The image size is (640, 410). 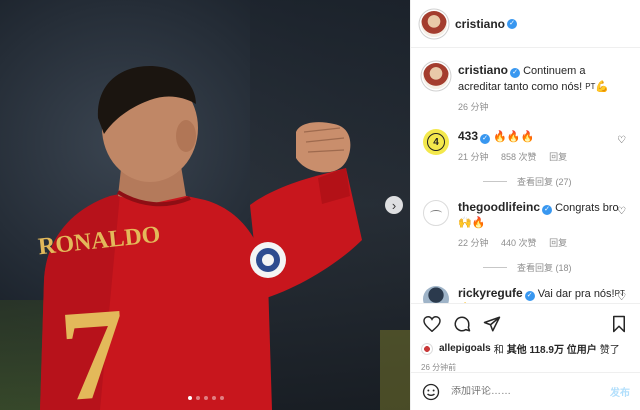 What do you see at coordinates (431, 392) in the screenshot?
I see `emoji-icon` at bounding box center [431, 392].